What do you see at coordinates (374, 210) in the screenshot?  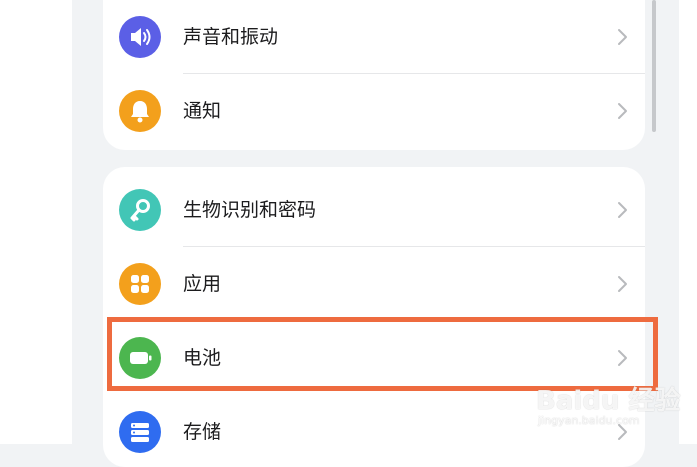 I see `settings-item-biometrics-password: 生物识别和密码` at bounding box center [374, 210].